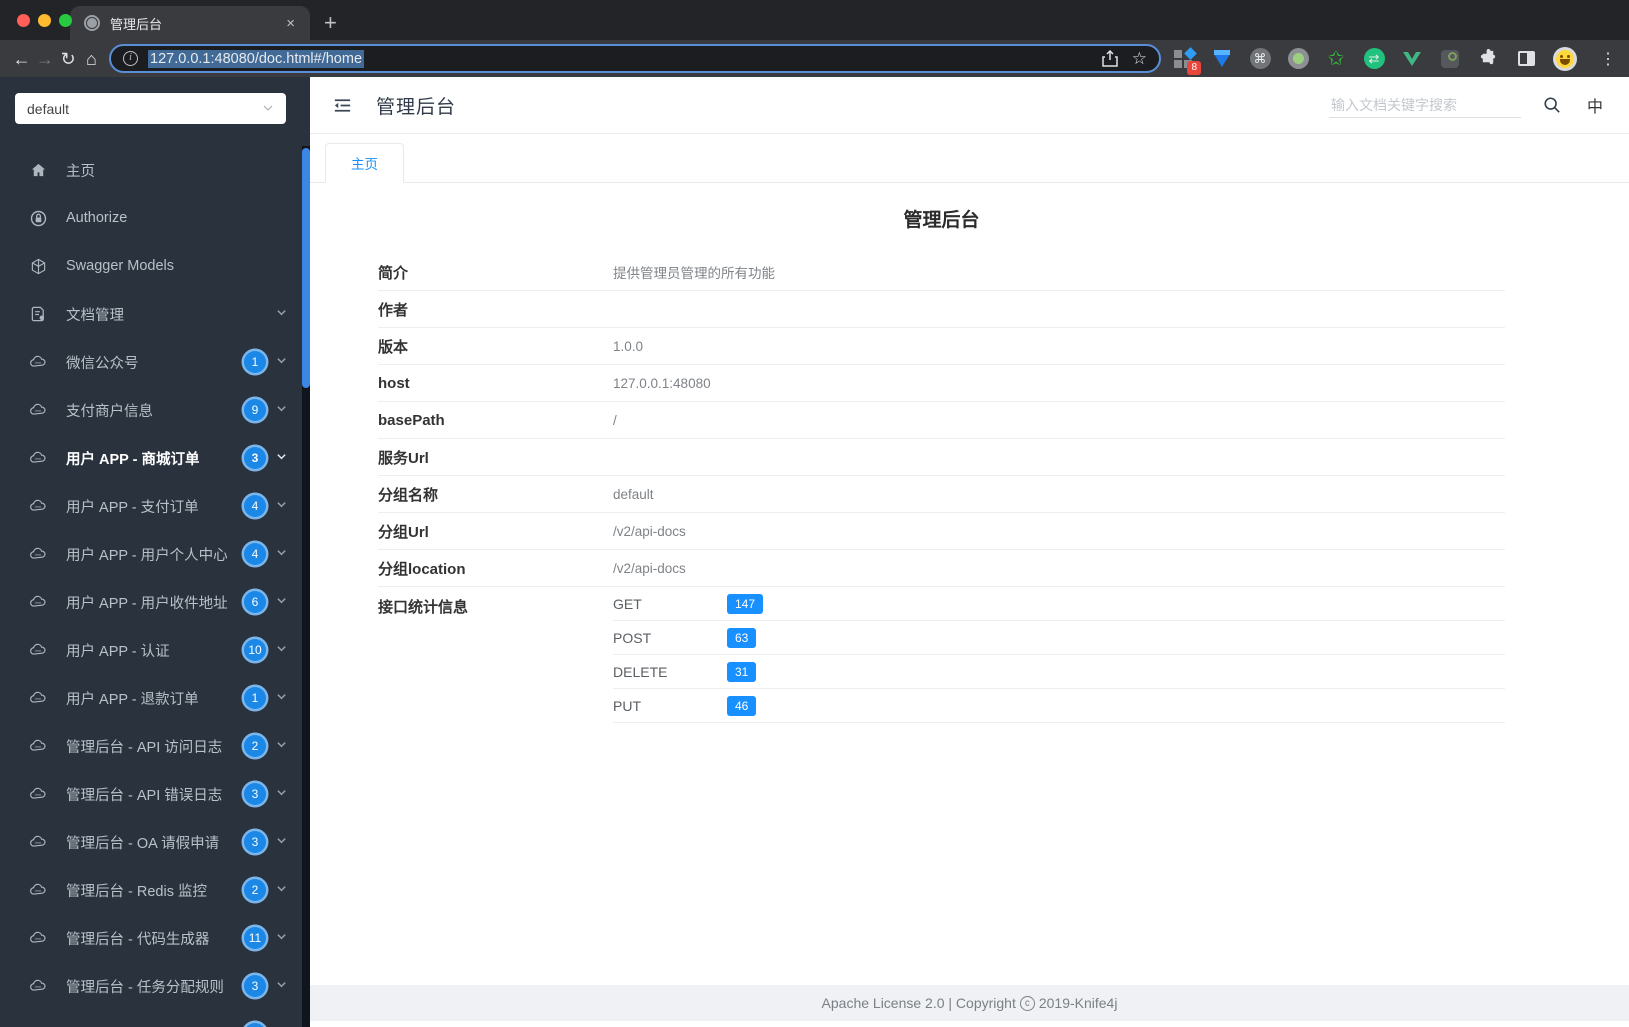 This screenshot has height=1027, width=1629. Describe the element at coordinates (635, 58) in the screenshot. I see `address-bar: i 127.0.0.1:48080/doc.html#/home ☆` at that location.